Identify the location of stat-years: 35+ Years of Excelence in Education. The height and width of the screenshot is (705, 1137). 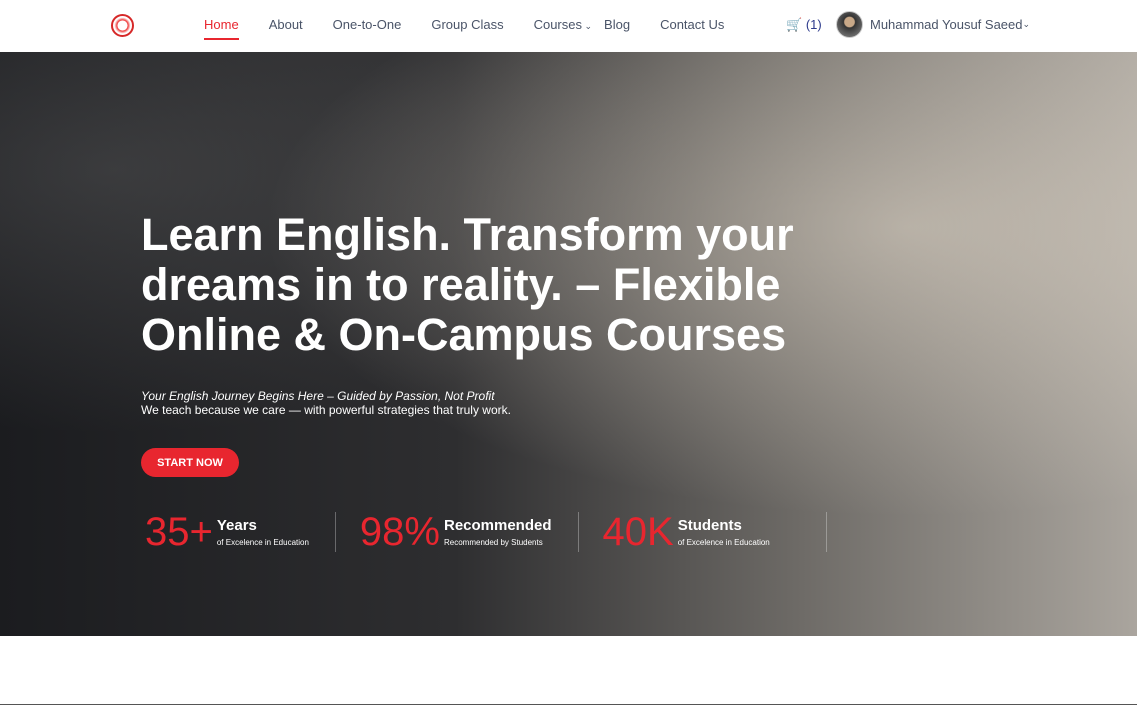
(240, 531).